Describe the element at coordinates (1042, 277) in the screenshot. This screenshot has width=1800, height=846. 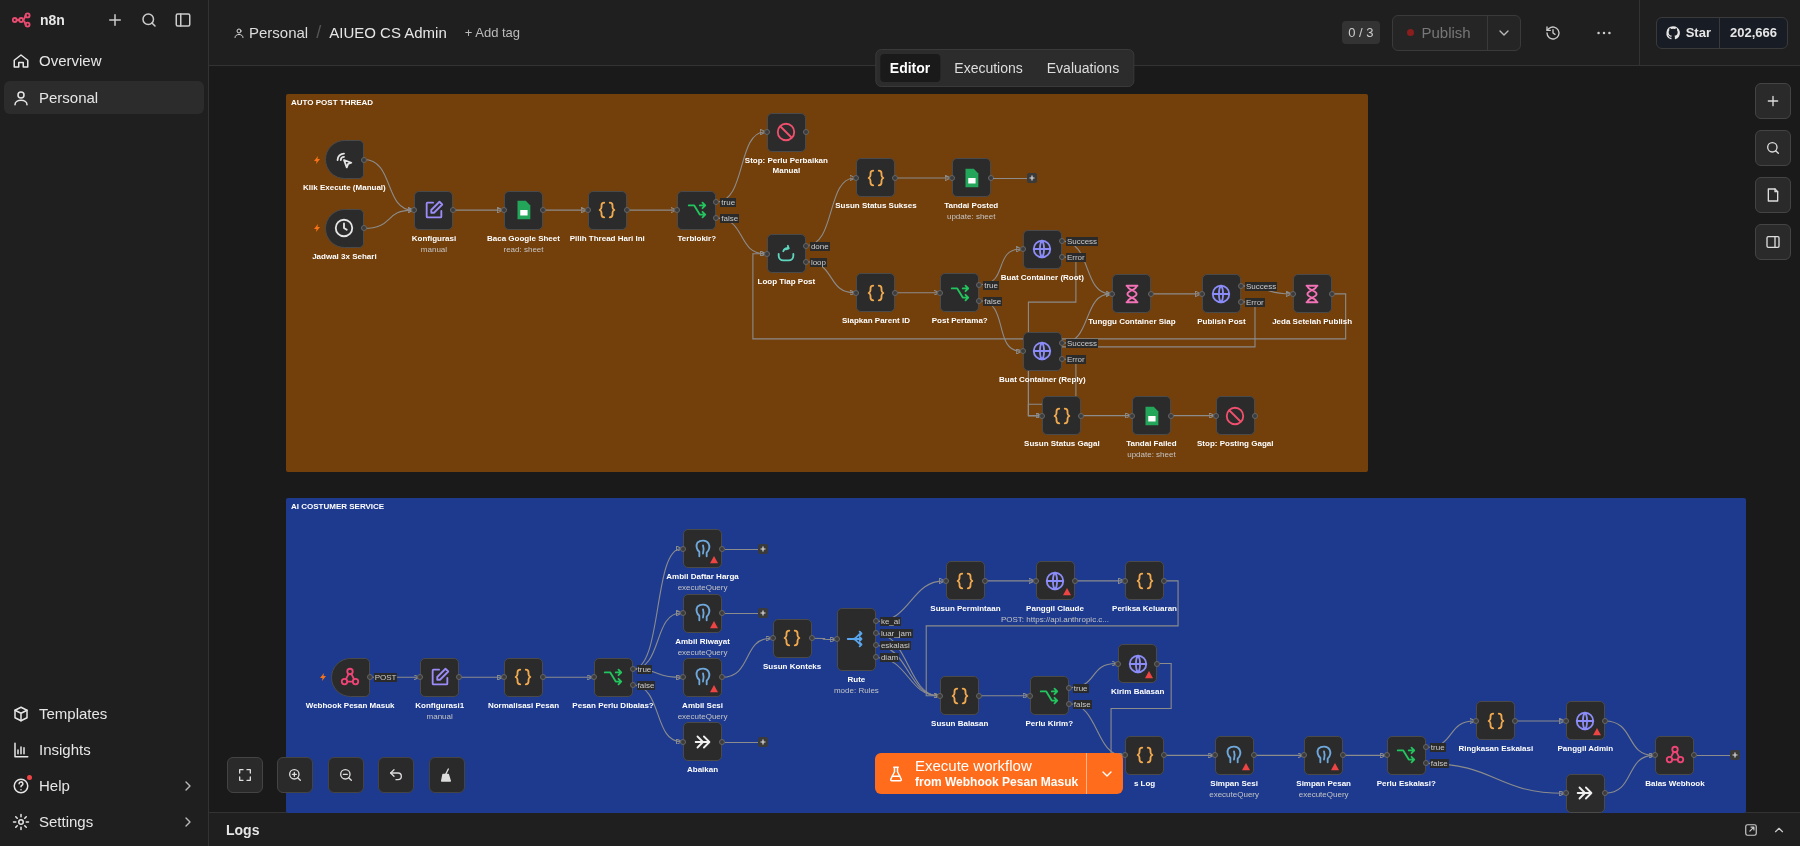
I see `node-label: Buat Container (Root)` at that location.